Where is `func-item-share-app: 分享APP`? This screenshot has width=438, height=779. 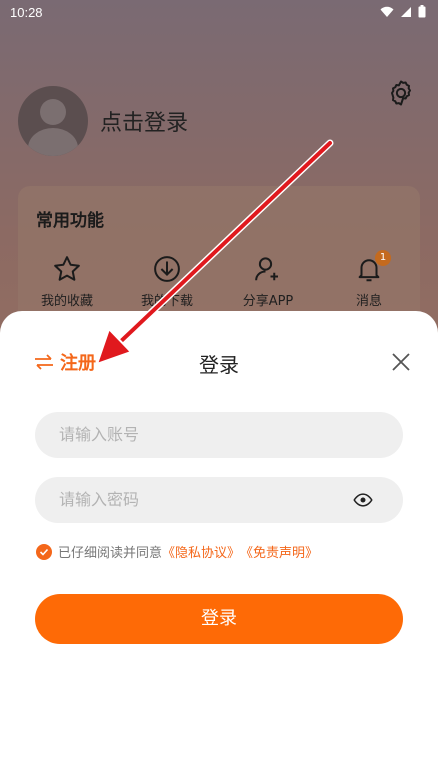 func-item-share-app: 分享APP is located at coordinates (268, 281).